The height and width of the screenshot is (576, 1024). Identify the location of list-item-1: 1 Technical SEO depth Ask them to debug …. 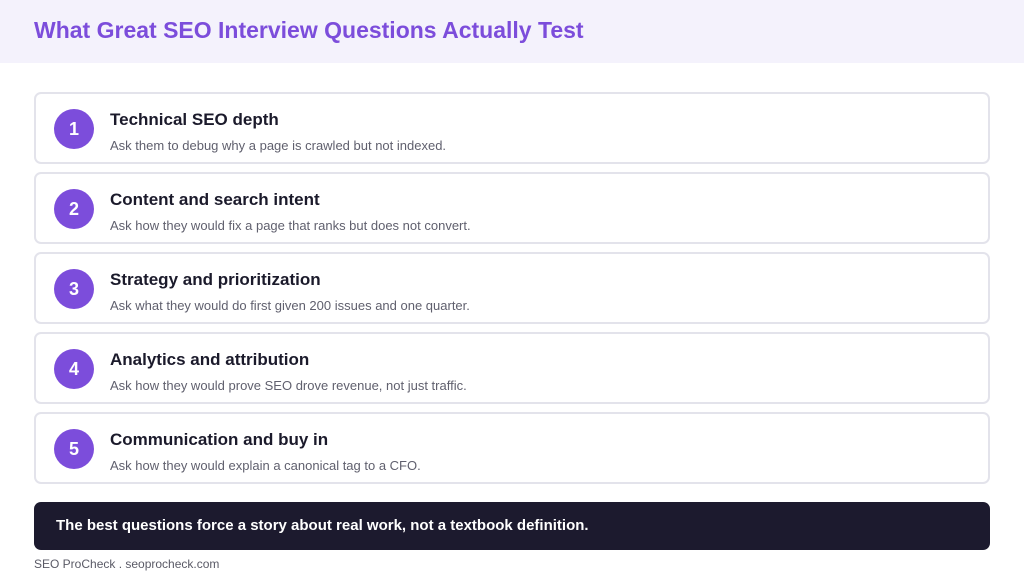
(512, 128).